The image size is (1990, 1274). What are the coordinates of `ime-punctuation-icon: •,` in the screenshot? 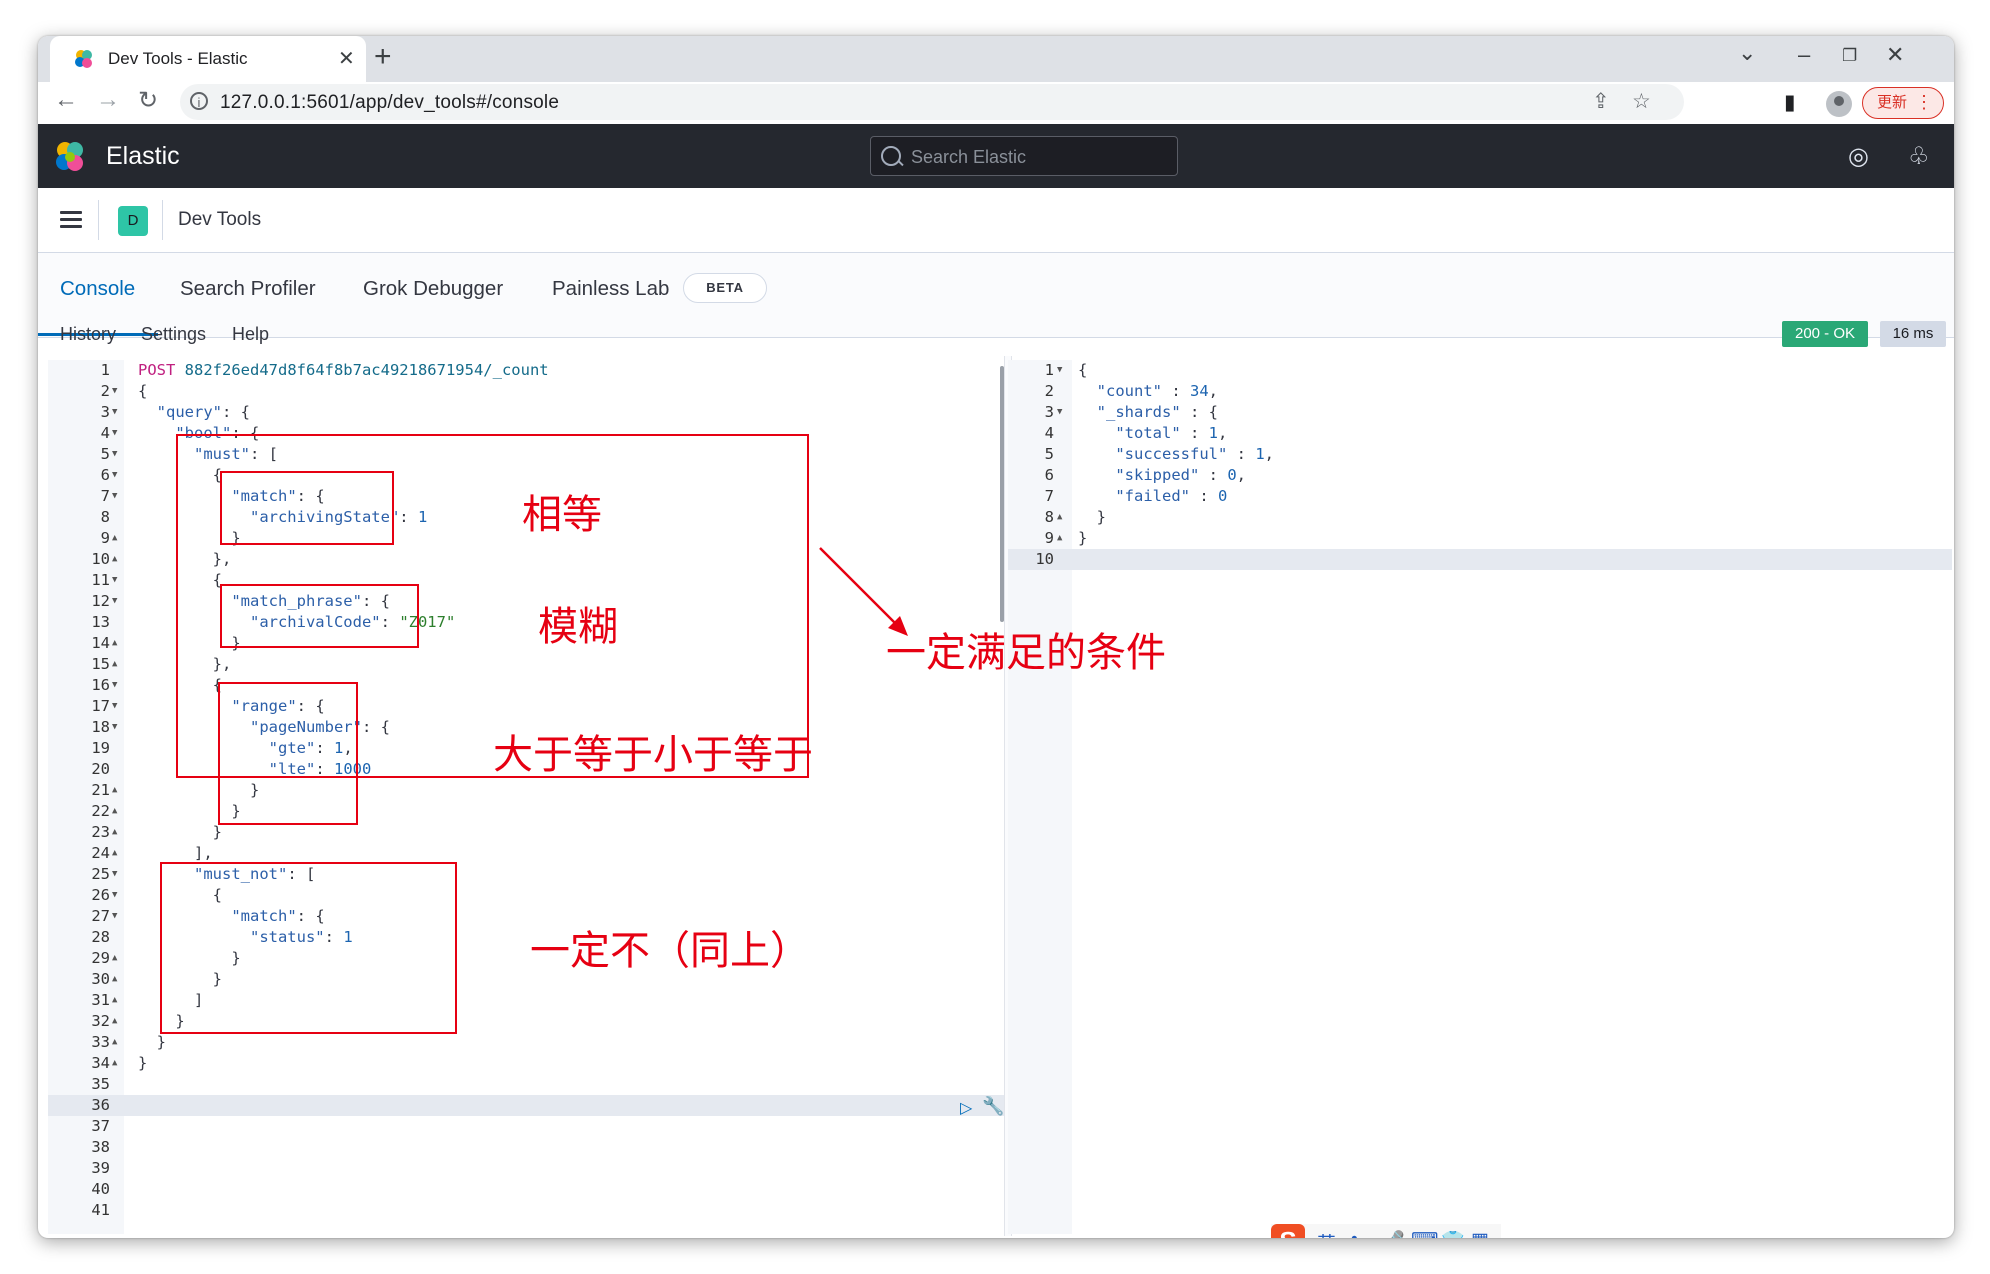 It's located at (1357, 1233).